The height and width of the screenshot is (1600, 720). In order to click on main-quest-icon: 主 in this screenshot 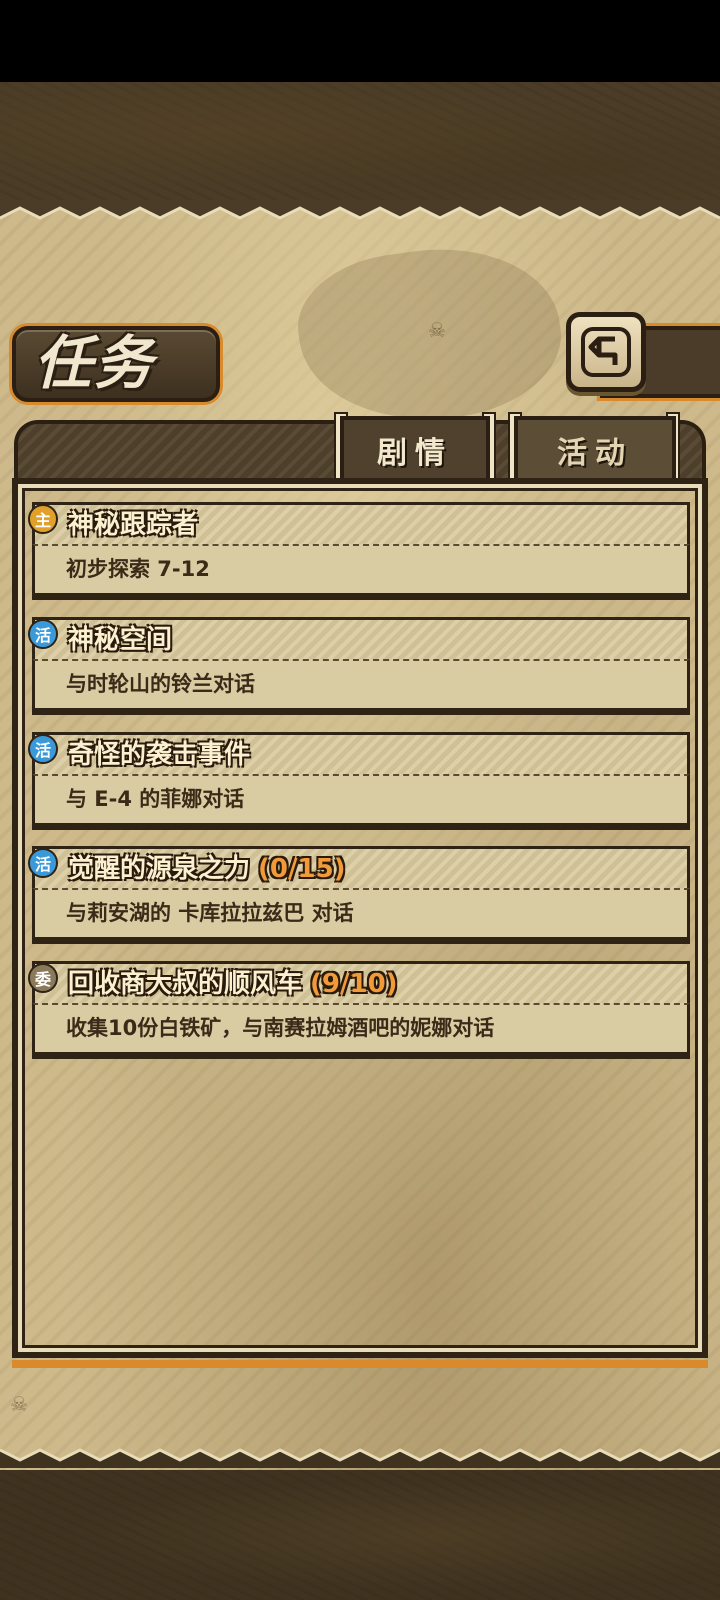, I will do `click(43, 519)`.